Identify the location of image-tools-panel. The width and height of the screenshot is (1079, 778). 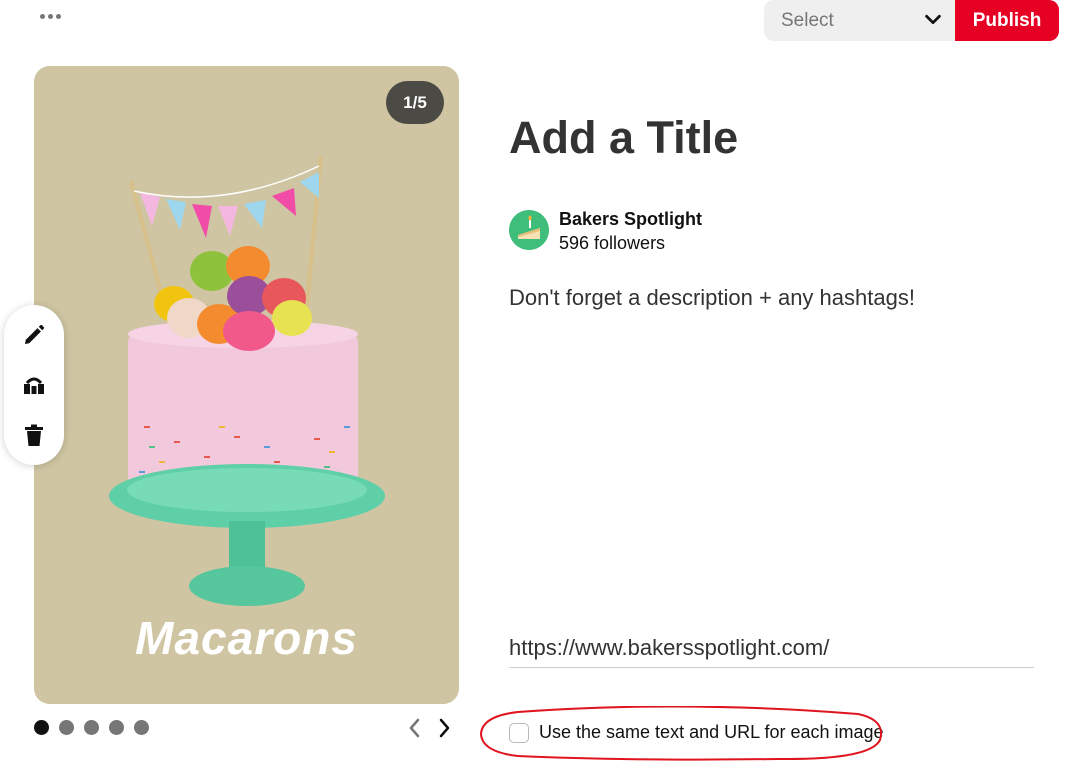
(34, 385).